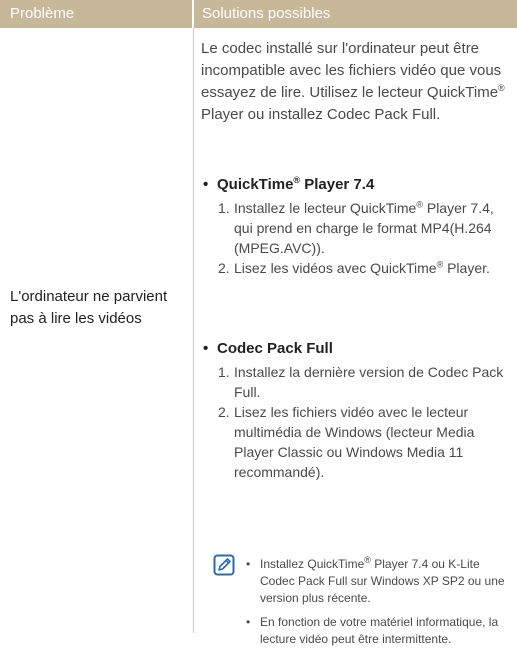  Describe the element at coordinates (266, 13) in the screenshot. I see `header-solutions: Solutions possibles` at that location.